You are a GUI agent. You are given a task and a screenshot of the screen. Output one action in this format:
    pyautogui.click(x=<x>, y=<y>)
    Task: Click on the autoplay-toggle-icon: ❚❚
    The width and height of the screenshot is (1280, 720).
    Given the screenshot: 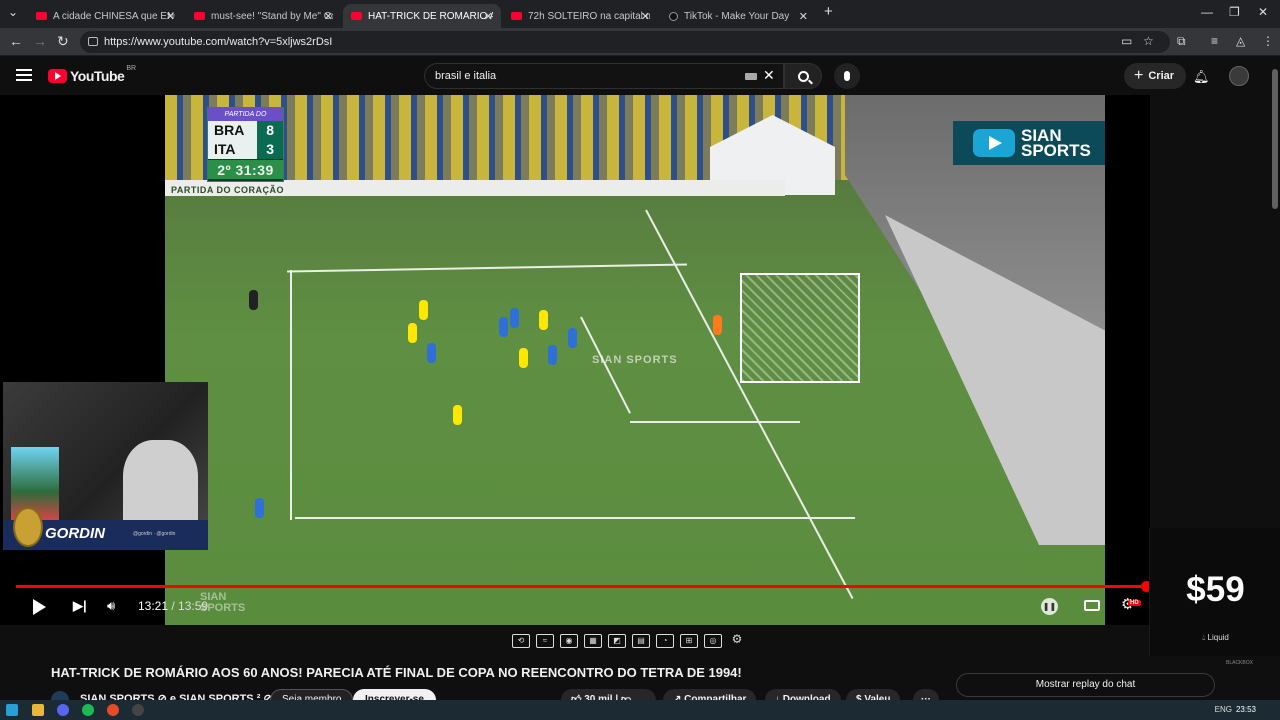 What is the action you would take?
    pyautogui.click(x=1049, y=606)
    